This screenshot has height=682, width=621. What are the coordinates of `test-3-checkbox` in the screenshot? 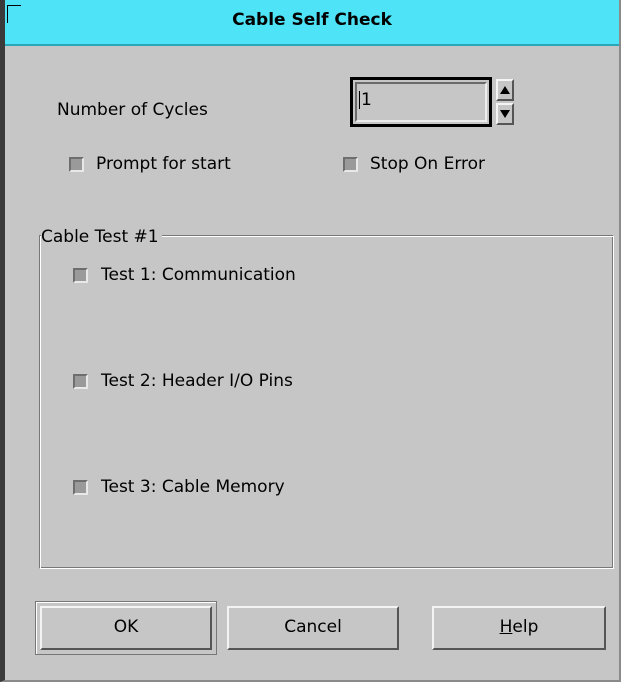 It's located at (80, 487).